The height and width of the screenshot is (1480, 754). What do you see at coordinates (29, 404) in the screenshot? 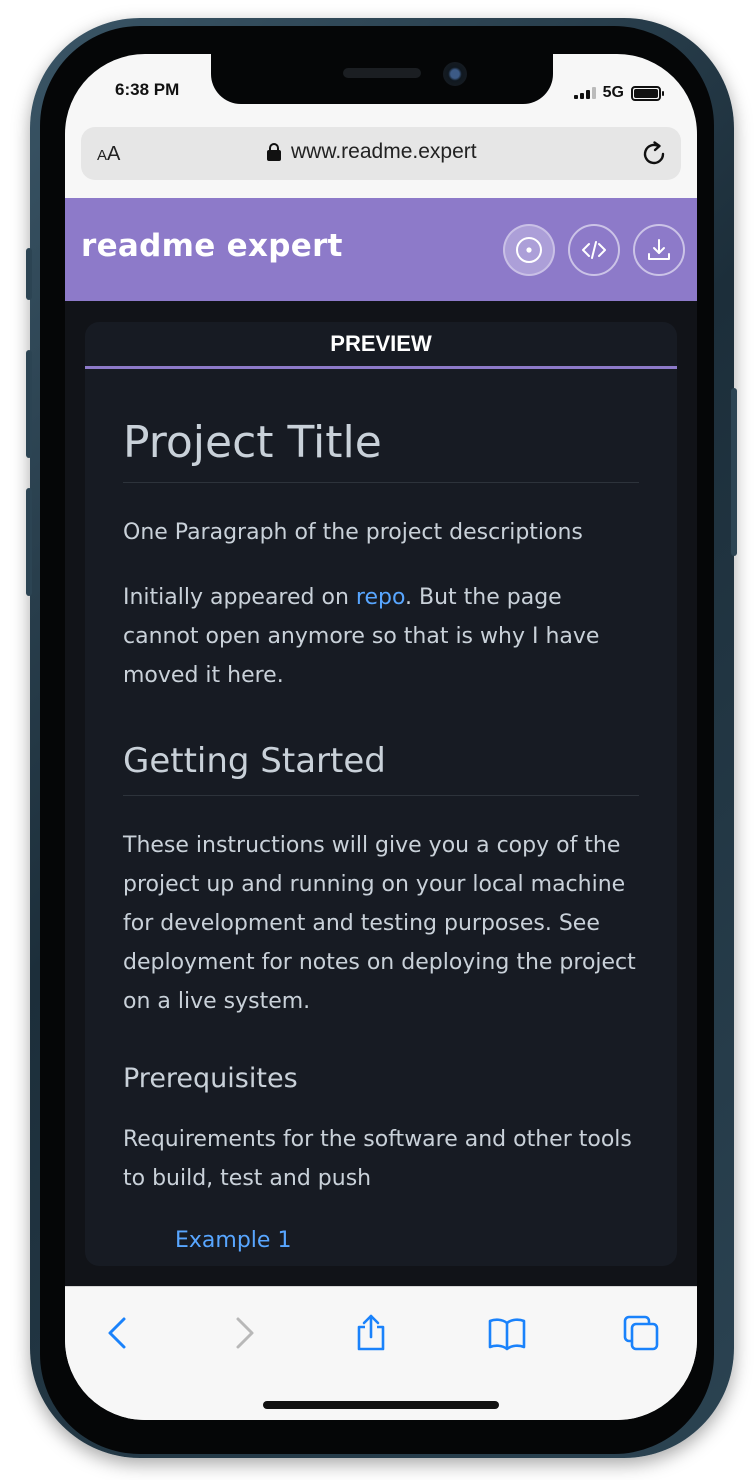
I see `phone-side-button-volume-up` at bounding box center [29, 404].